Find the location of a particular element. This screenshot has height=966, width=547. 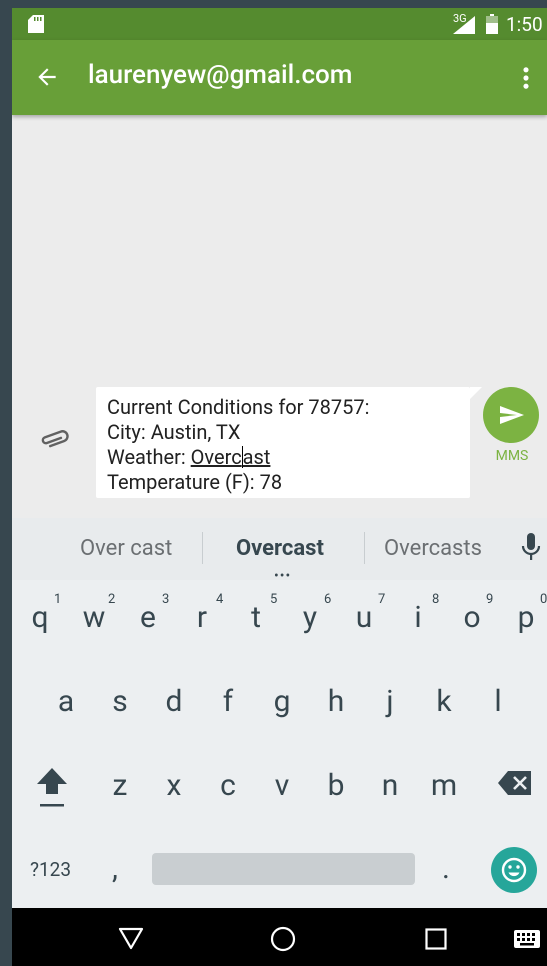

keyboard-switch-icon is located at coordinates (527, 939).